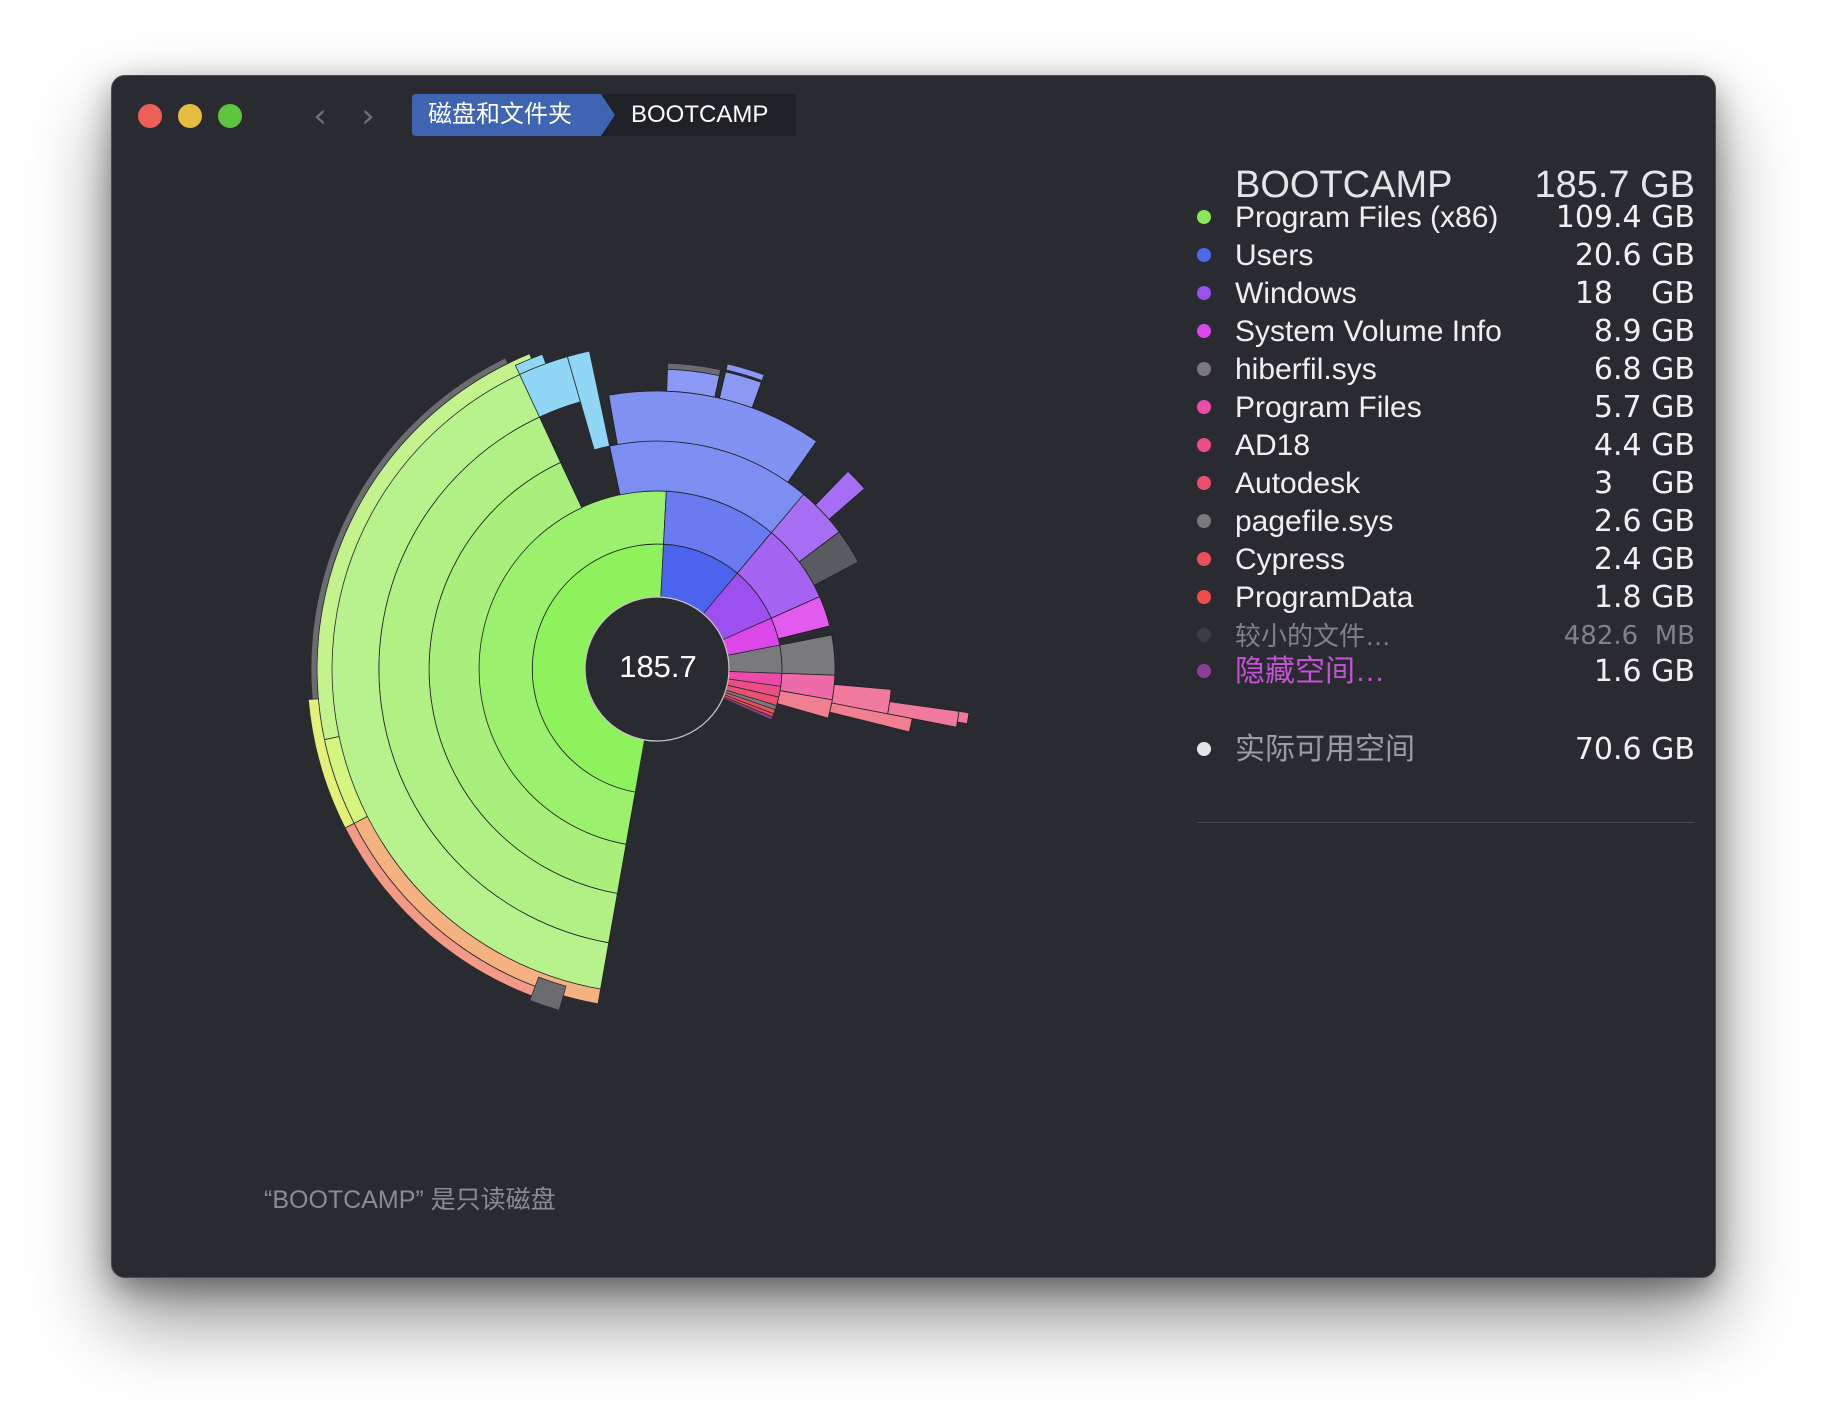  What do you see at coordinates (1446, 370) in the screenshot?
I see `file-row-hiberfil: hiberfil.sys 6.8 GB` at bounding box center [1446, 370].